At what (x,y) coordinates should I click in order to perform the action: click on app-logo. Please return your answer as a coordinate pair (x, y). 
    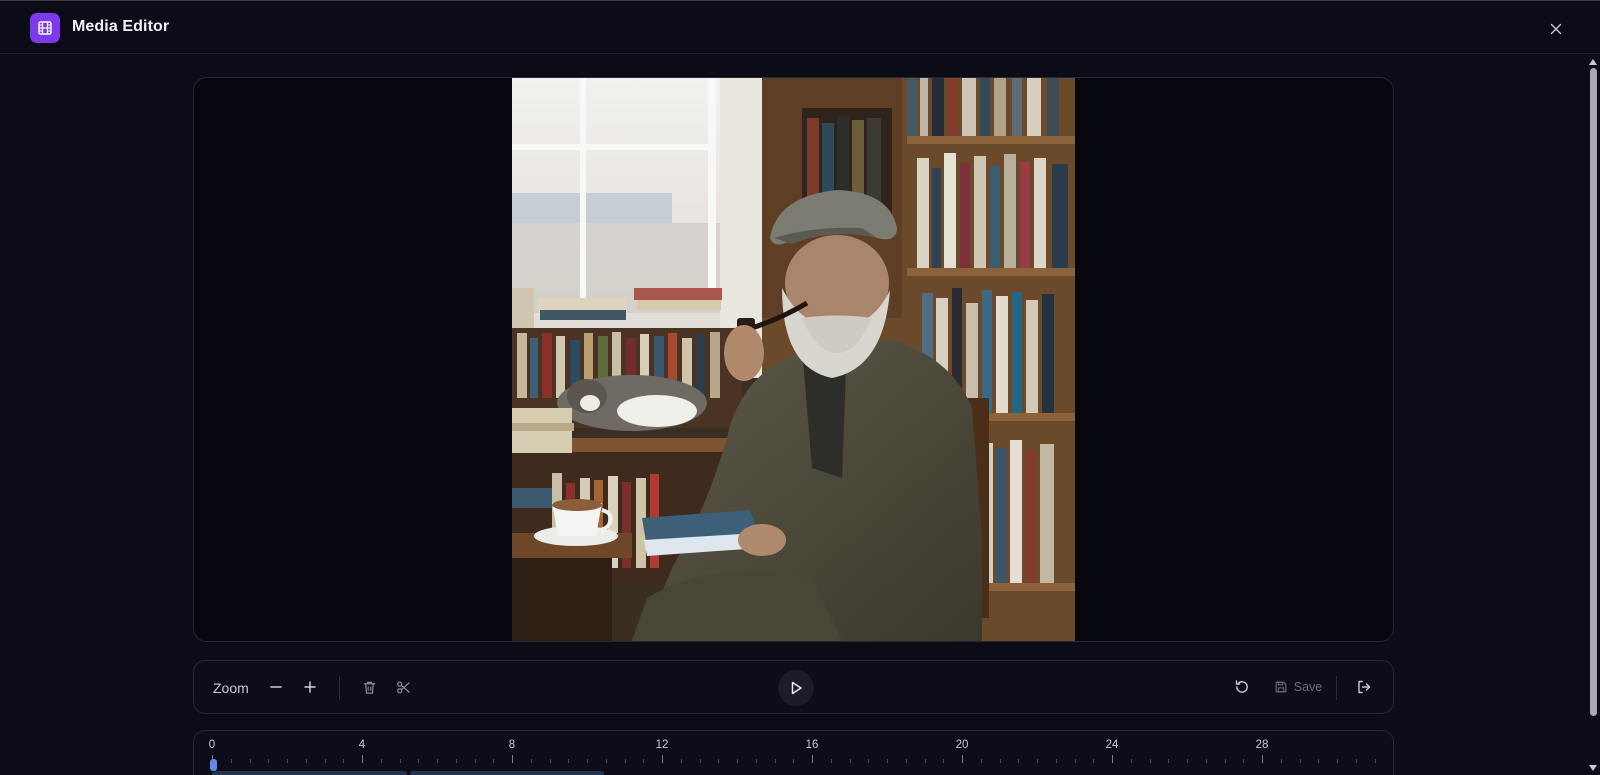
    Looking at the image, I should click on (45, 28).